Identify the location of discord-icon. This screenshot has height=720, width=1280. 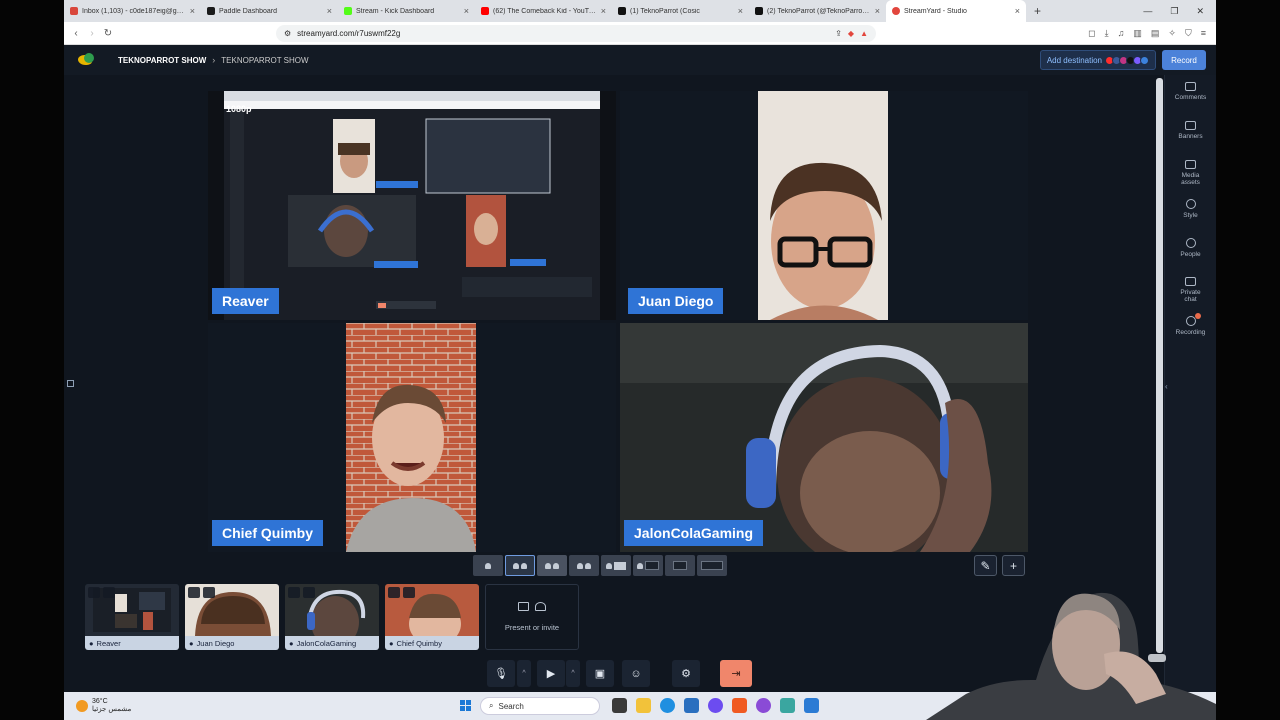
(715, 705).